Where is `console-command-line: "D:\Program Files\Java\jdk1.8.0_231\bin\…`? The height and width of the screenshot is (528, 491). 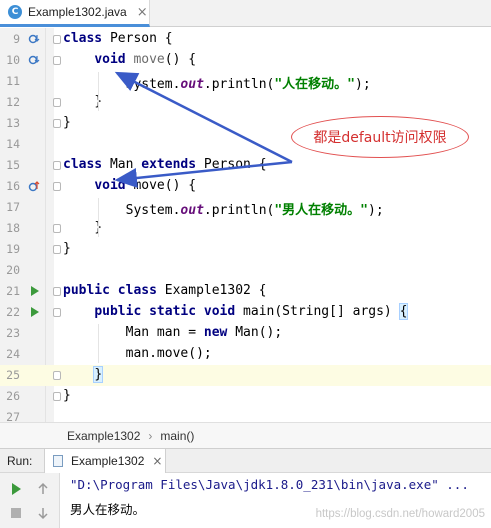
console-command-line: "D:\Program Files\Java\jdk1.8.0_231\bin\… is located at coordinates (269, 484).